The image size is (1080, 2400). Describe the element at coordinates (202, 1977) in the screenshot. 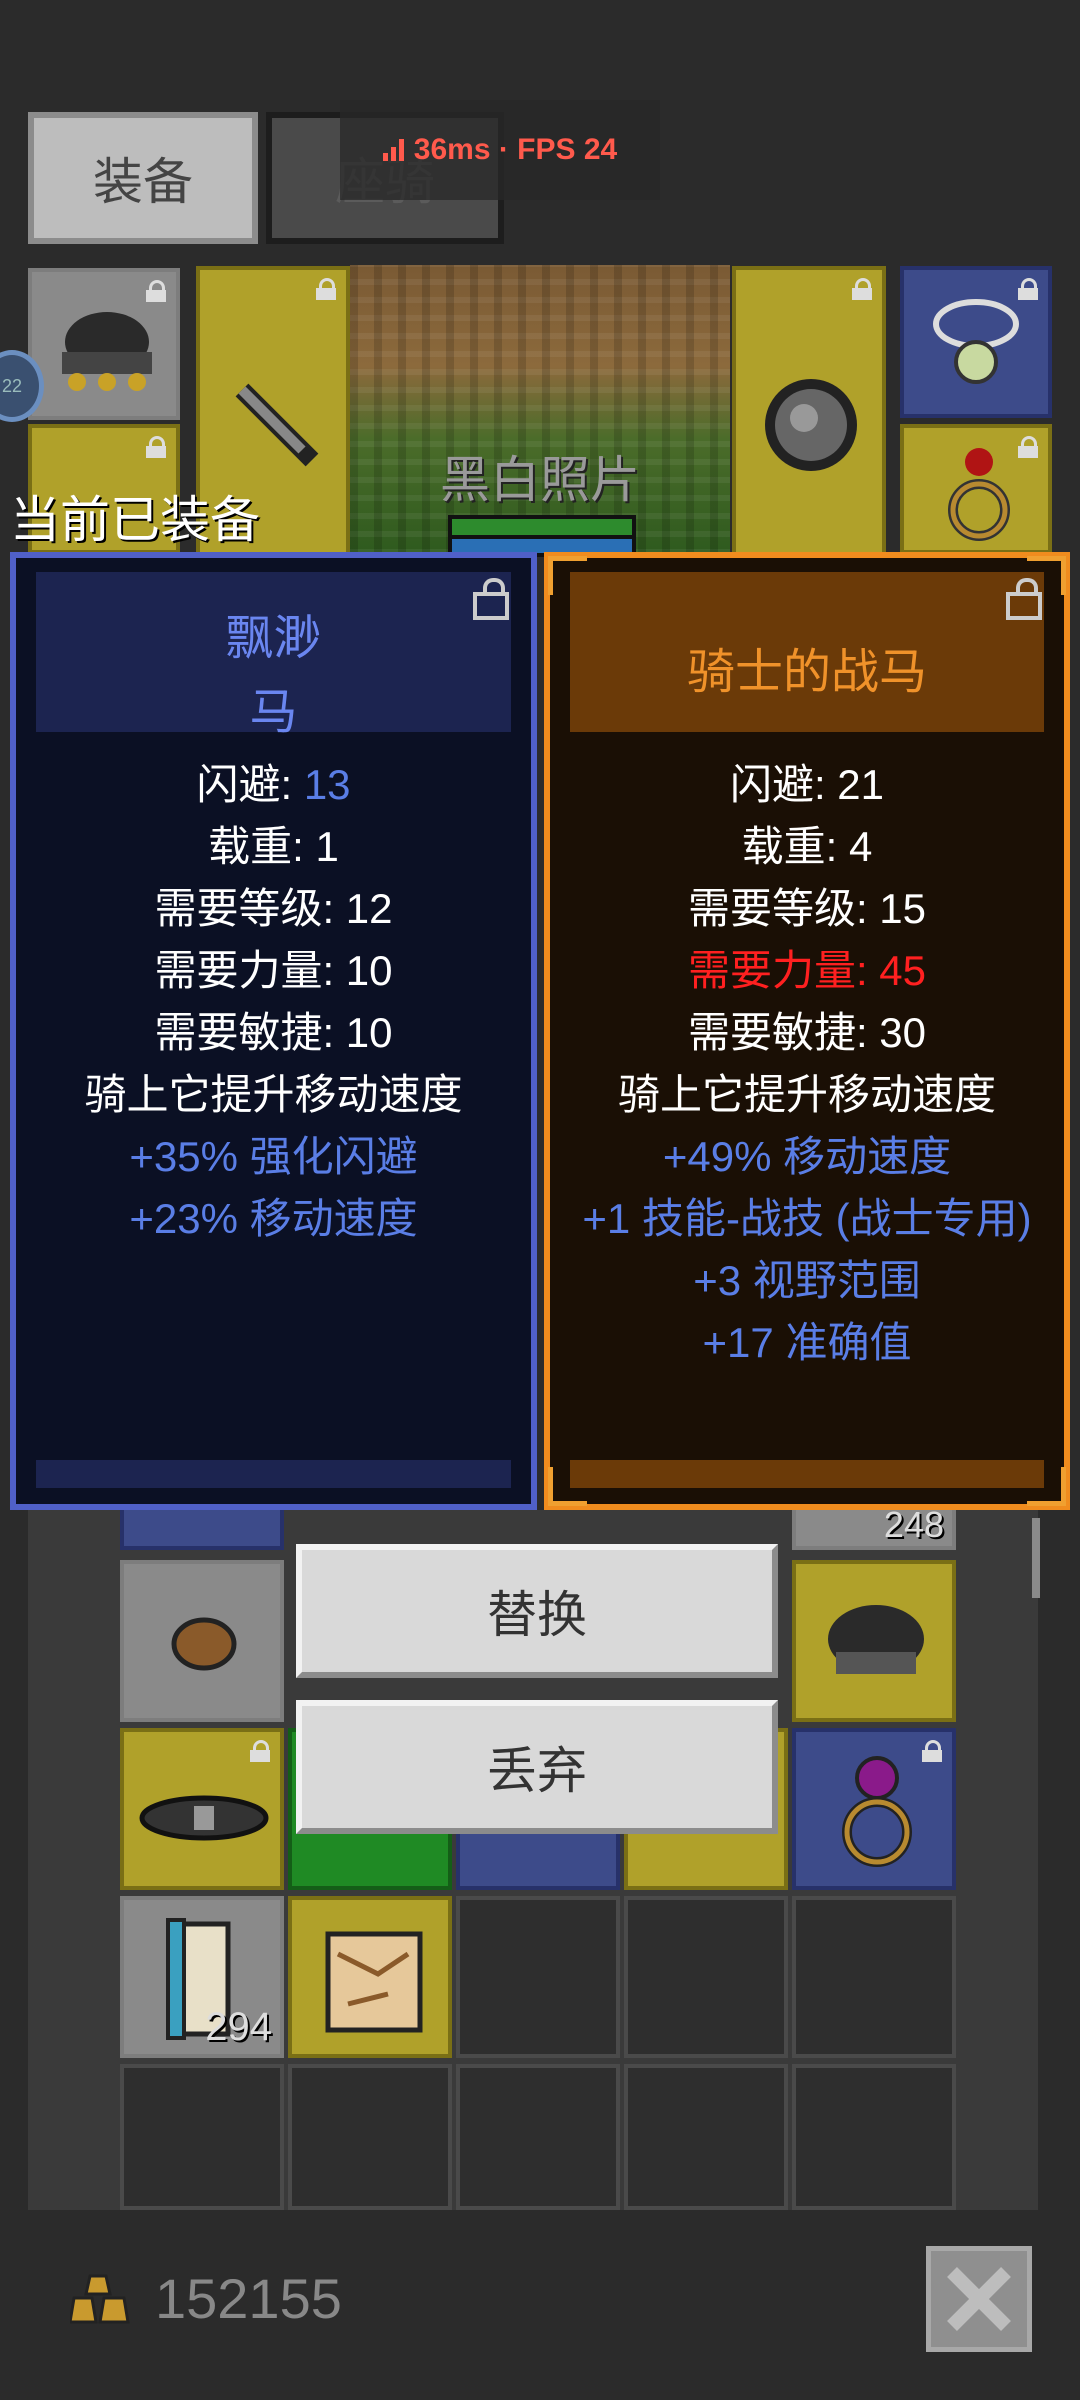

I see `inventory-slot: 294` at that location.